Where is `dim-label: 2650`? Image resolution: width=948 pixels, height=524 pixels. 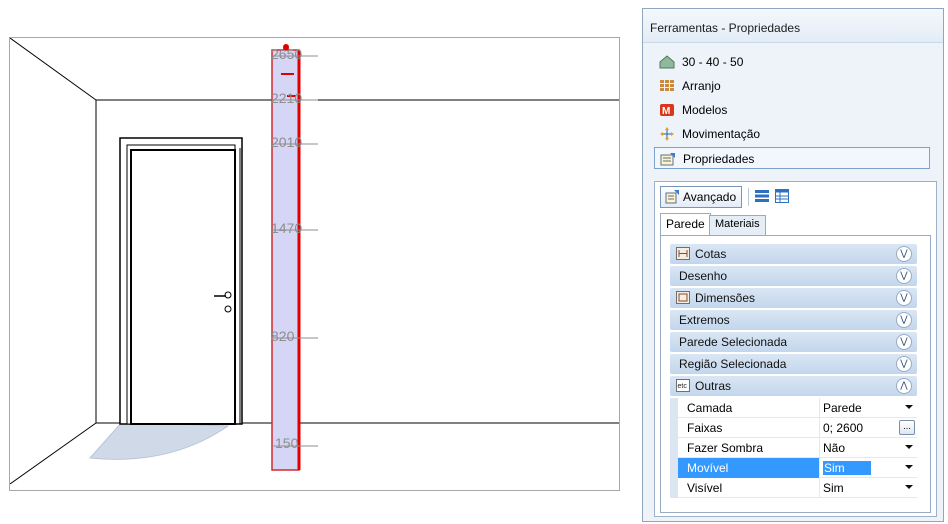
dim-label: 2650 is located at coordinates (286, 54).